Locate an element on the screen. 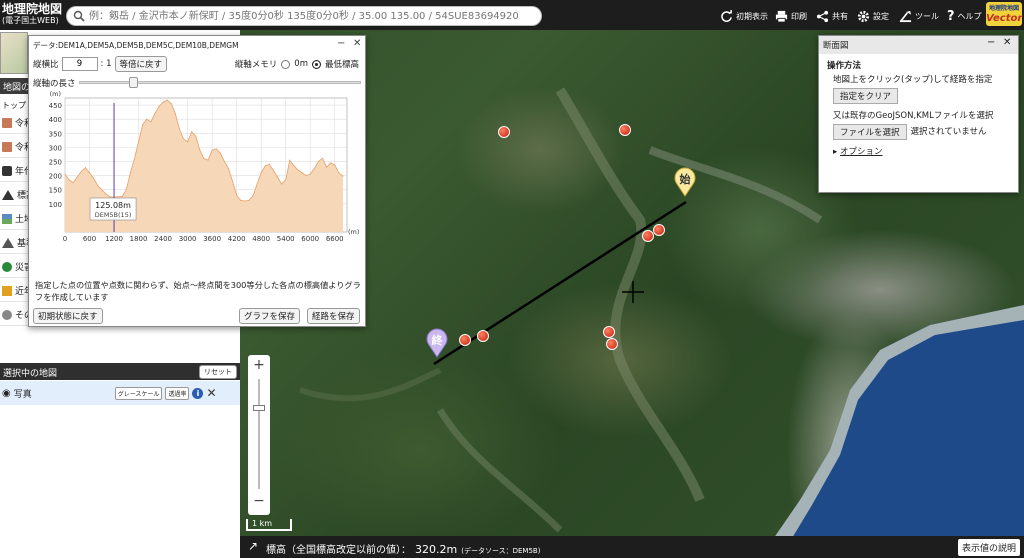  x-tick-label: 5400 is located at coordinates (286, 239).